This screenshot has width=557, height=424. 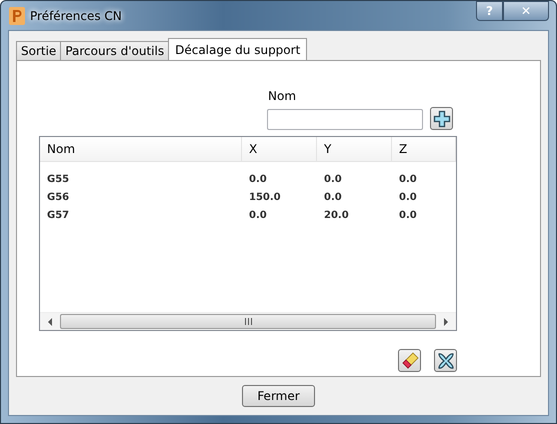 What do you see at coordinates (424, 149) in the screenshot?
I see `column-header: Z` at bounding box center [424, 149].